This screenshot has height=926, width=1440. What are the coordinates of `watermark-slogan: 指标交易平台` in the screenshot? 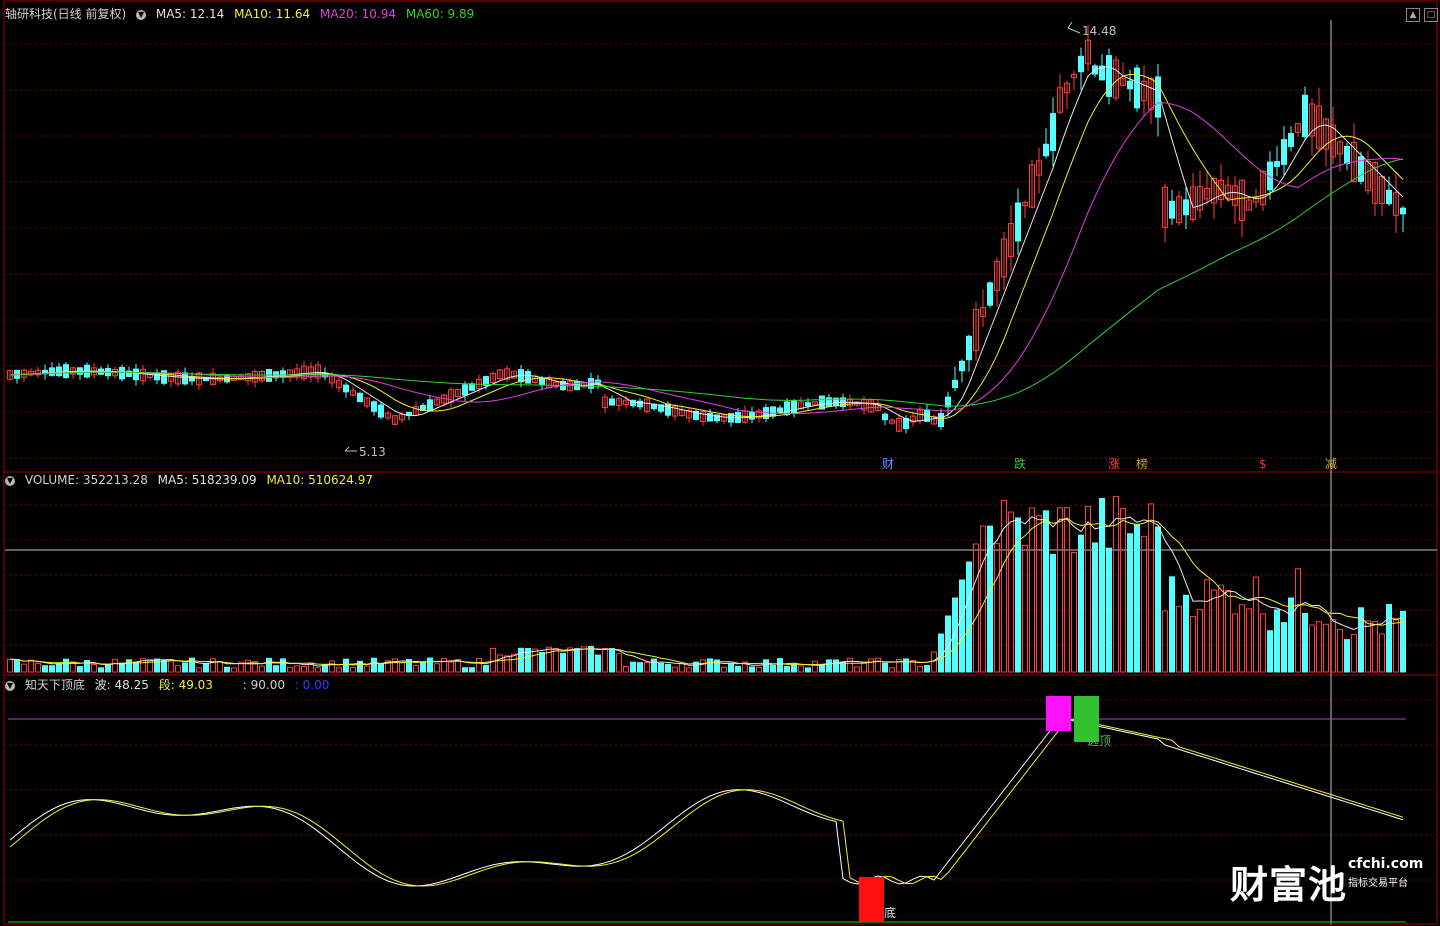 It's located at (1378, 883).